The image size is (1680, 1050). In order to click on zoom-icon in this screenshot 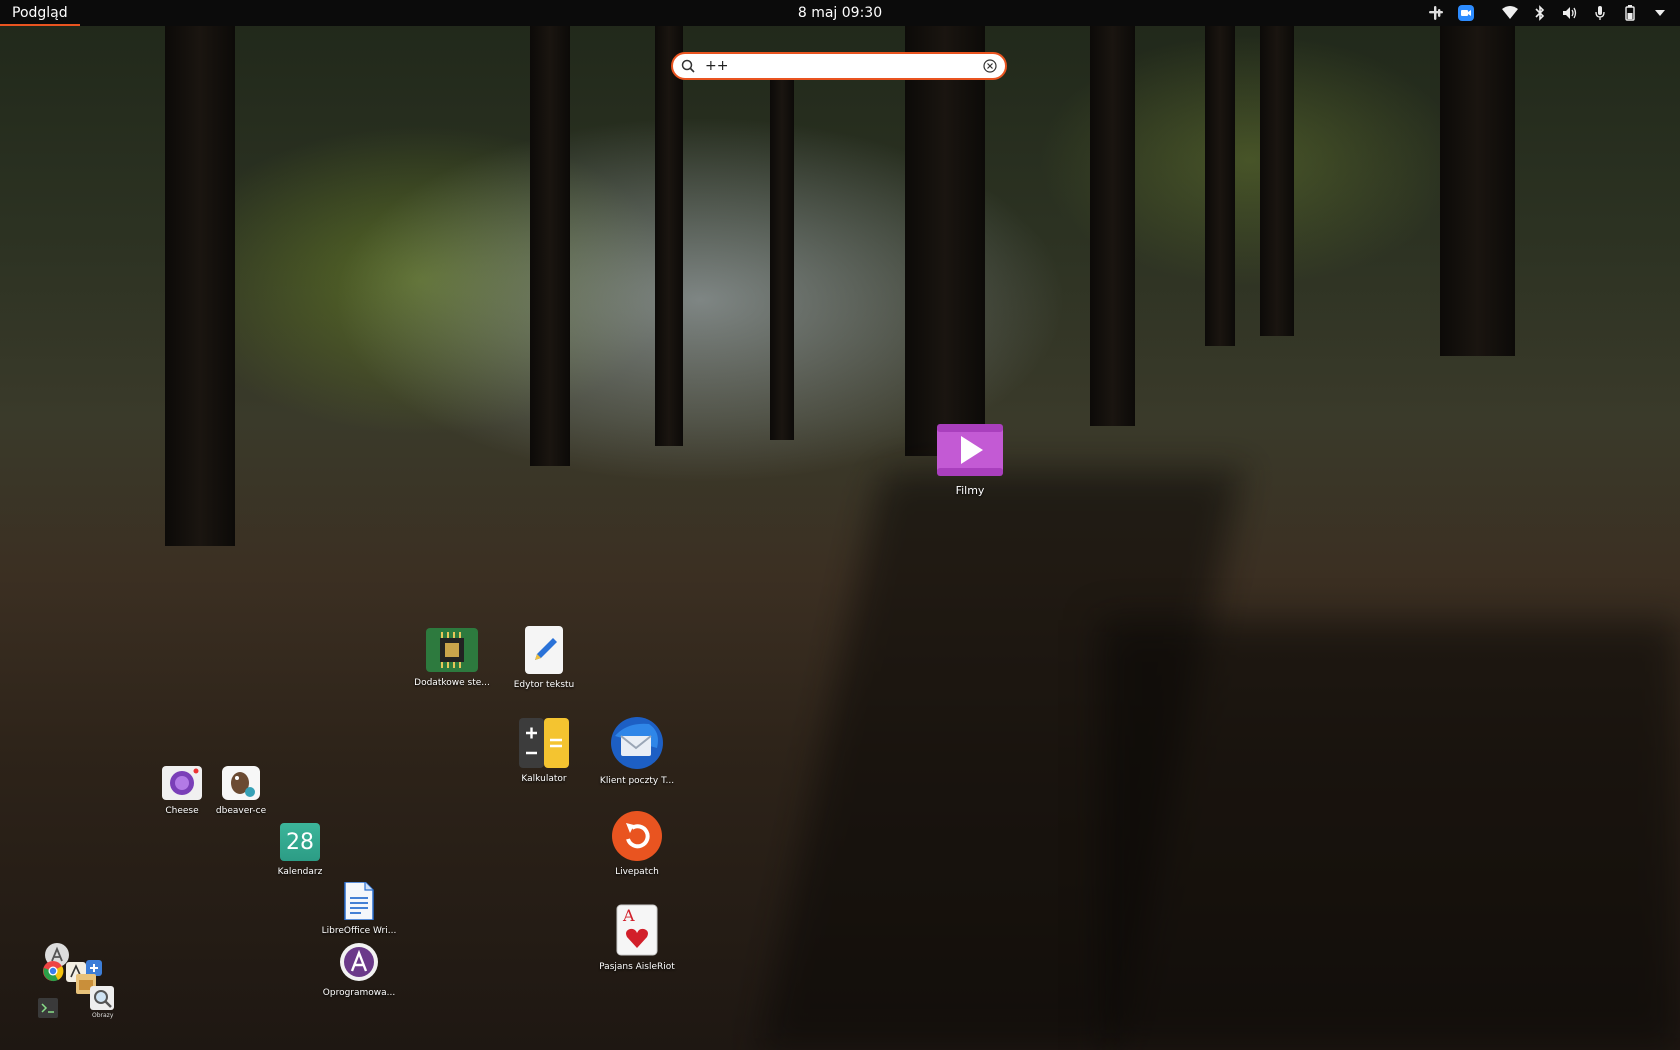, I will do `click(1466, 13)`.